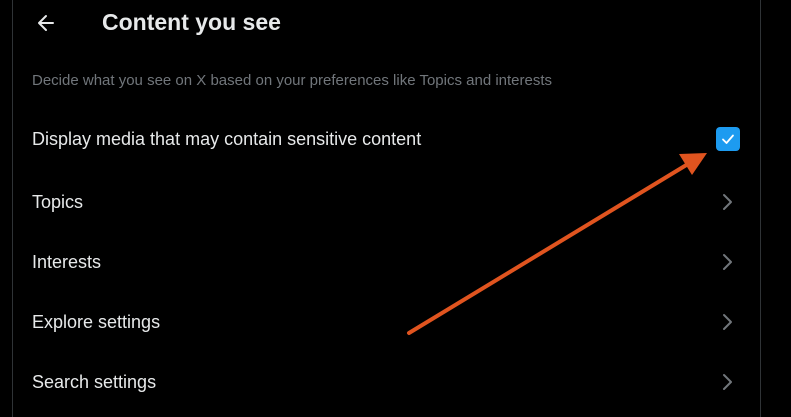 Image resolution: width=791 pixels, height=417 pixels. Describe the element at coordinates (386, 25) in the screenshot. I see `header: Content you see` at that location.